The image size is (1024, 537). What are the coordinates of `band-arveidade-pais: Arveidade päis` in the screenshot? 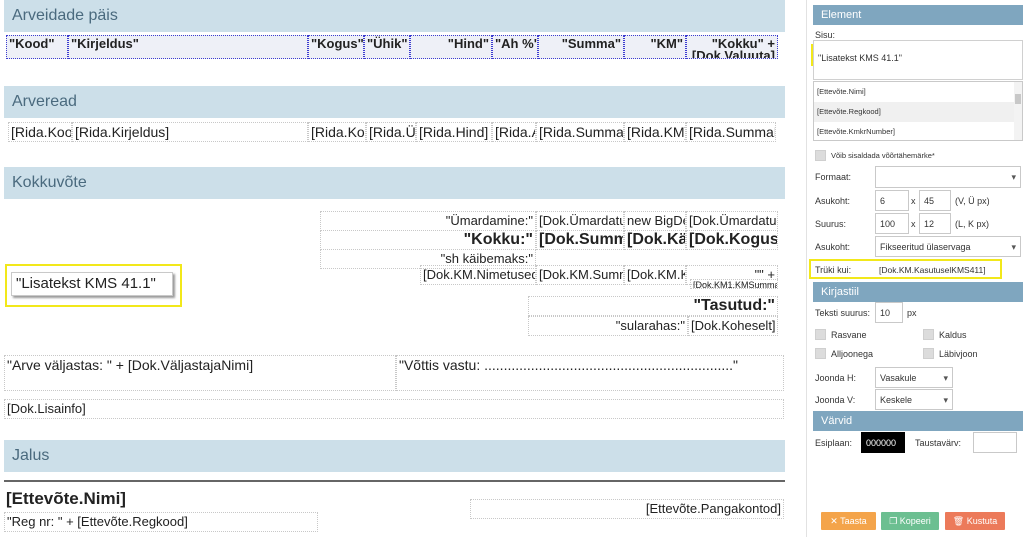 It's located at (394, 16).